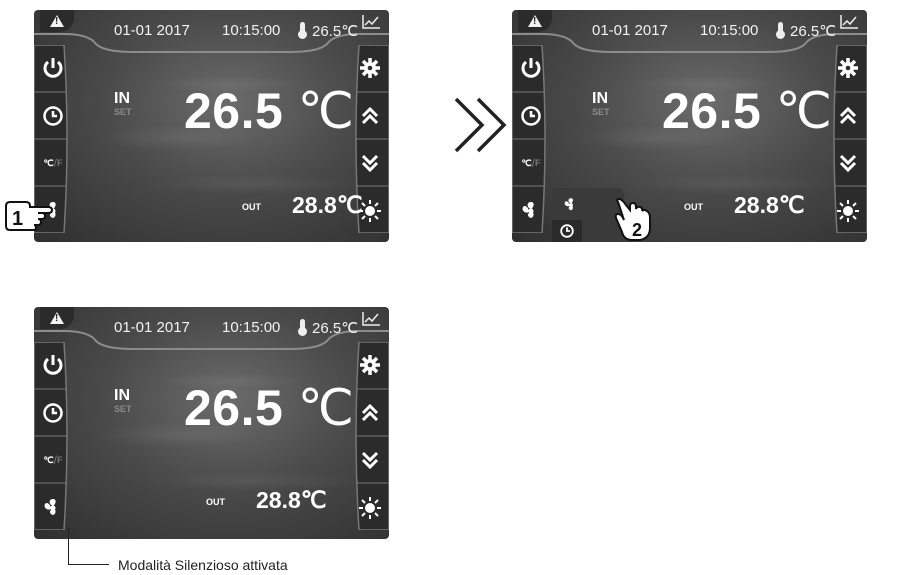 The width and height of the screenshot is (903, 575). I want to click on silent-timer-option, so click(567, 231).